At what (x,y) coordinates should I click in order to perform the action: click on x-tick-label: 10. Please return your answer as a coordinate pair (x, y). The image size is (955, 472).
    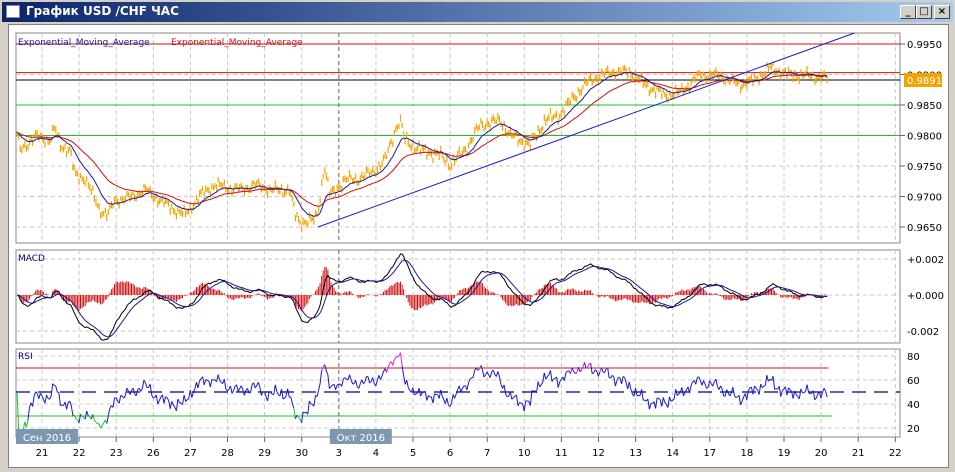
    Looking at the image, I should click on (524, 453).